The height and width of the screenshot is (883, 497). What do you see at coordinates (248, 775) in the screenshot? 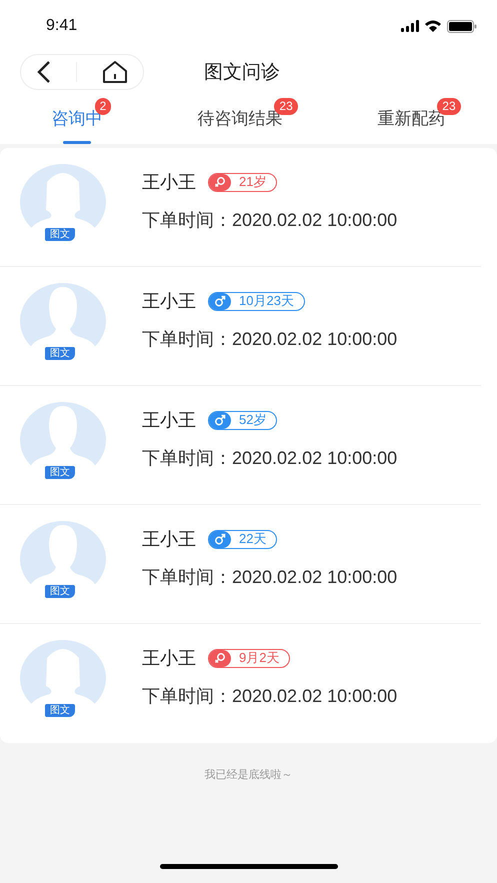
I see `end-of-list-note: 我已经是底线啦～` at bounding box center [248, 775].